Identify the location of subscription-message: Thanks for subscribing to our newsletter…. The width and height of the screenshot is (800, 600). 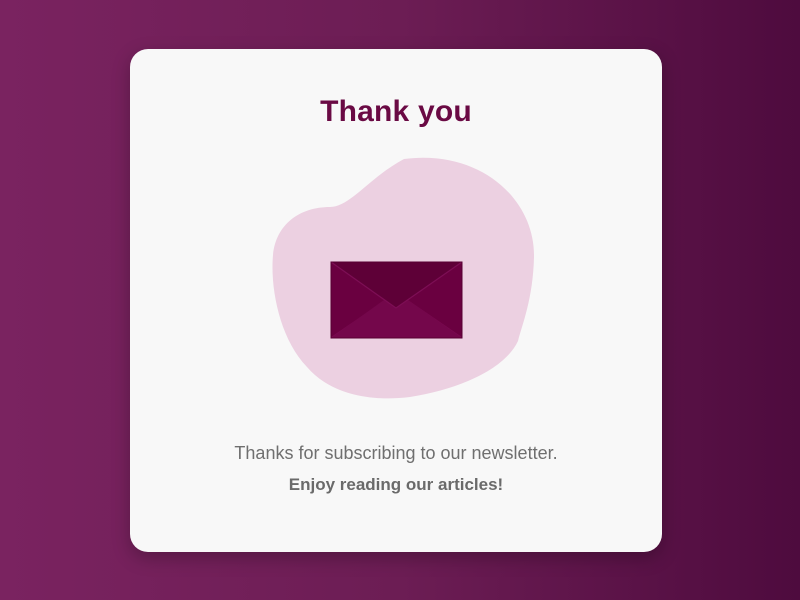
(396, 453).